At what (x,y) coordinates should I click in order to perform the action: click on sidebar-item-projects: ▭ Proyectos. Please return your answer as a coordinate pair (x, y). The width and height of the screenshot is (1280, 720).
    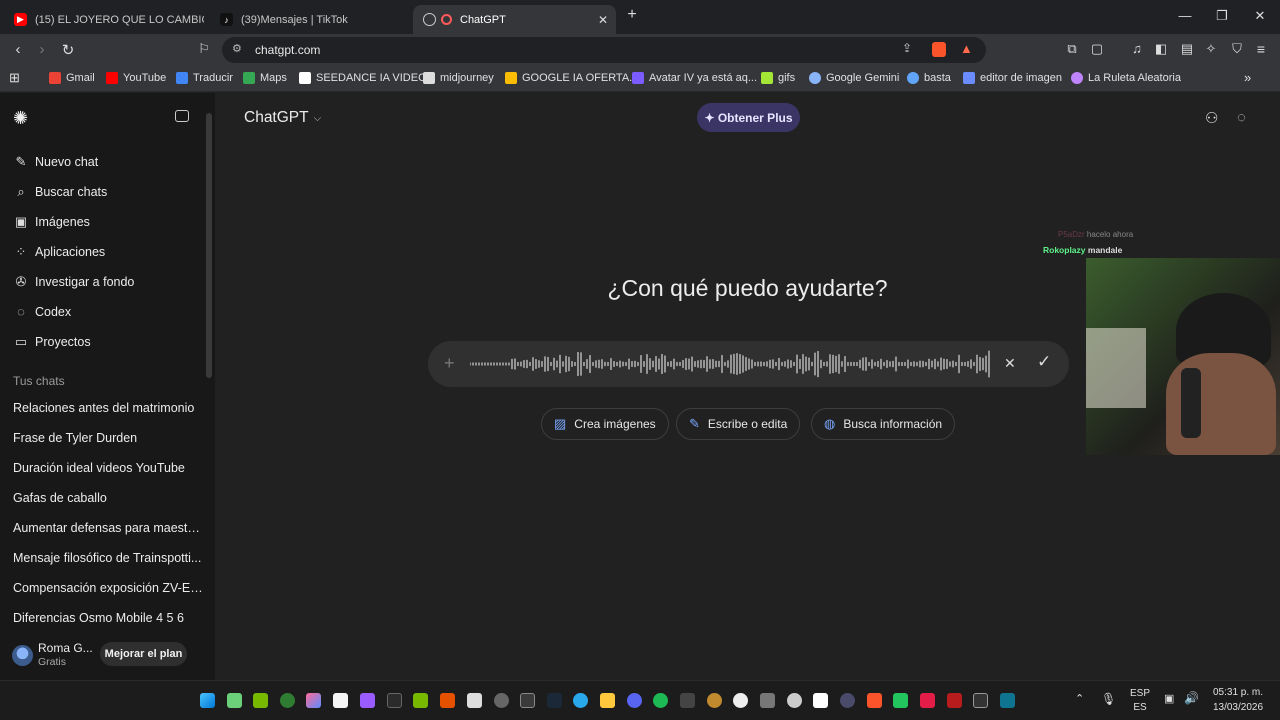
    Looking at the image, I should click on (52, 342).